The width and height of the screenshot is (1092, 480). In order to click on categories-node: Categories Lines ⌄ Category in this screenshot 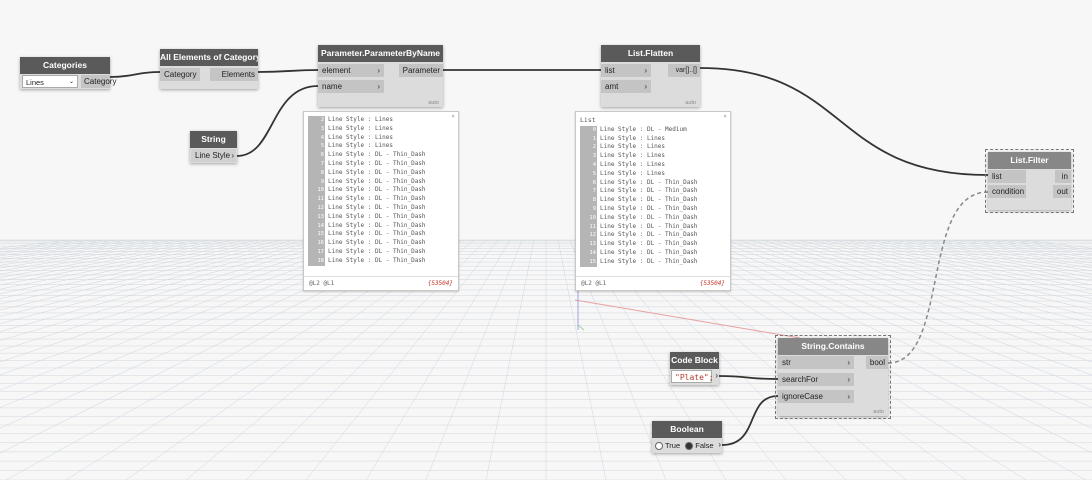, I will do `click(68, 73)`.